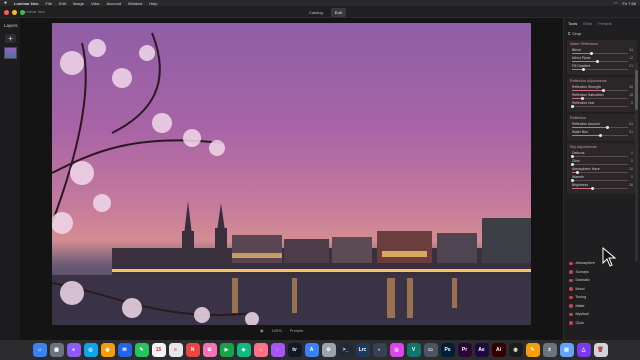 The width and height of the screenshot is (640, 360). I want to click on appstore-icon: A, so click(311, 350).